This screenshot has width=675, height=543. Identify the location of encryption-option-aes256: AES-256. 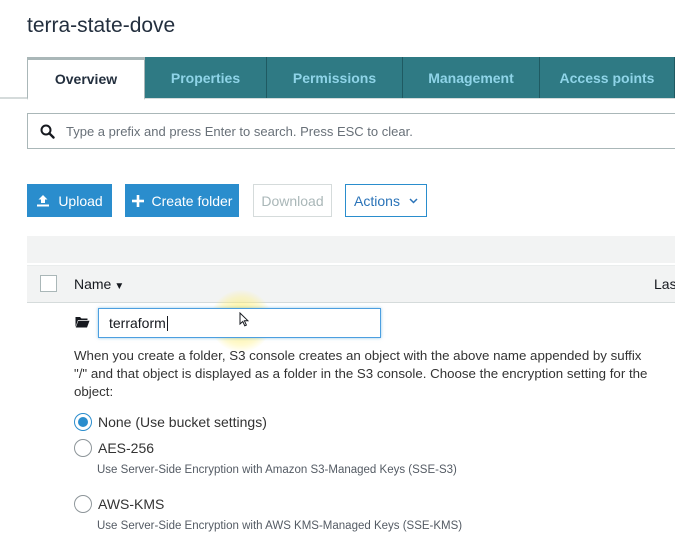
(114, 448).